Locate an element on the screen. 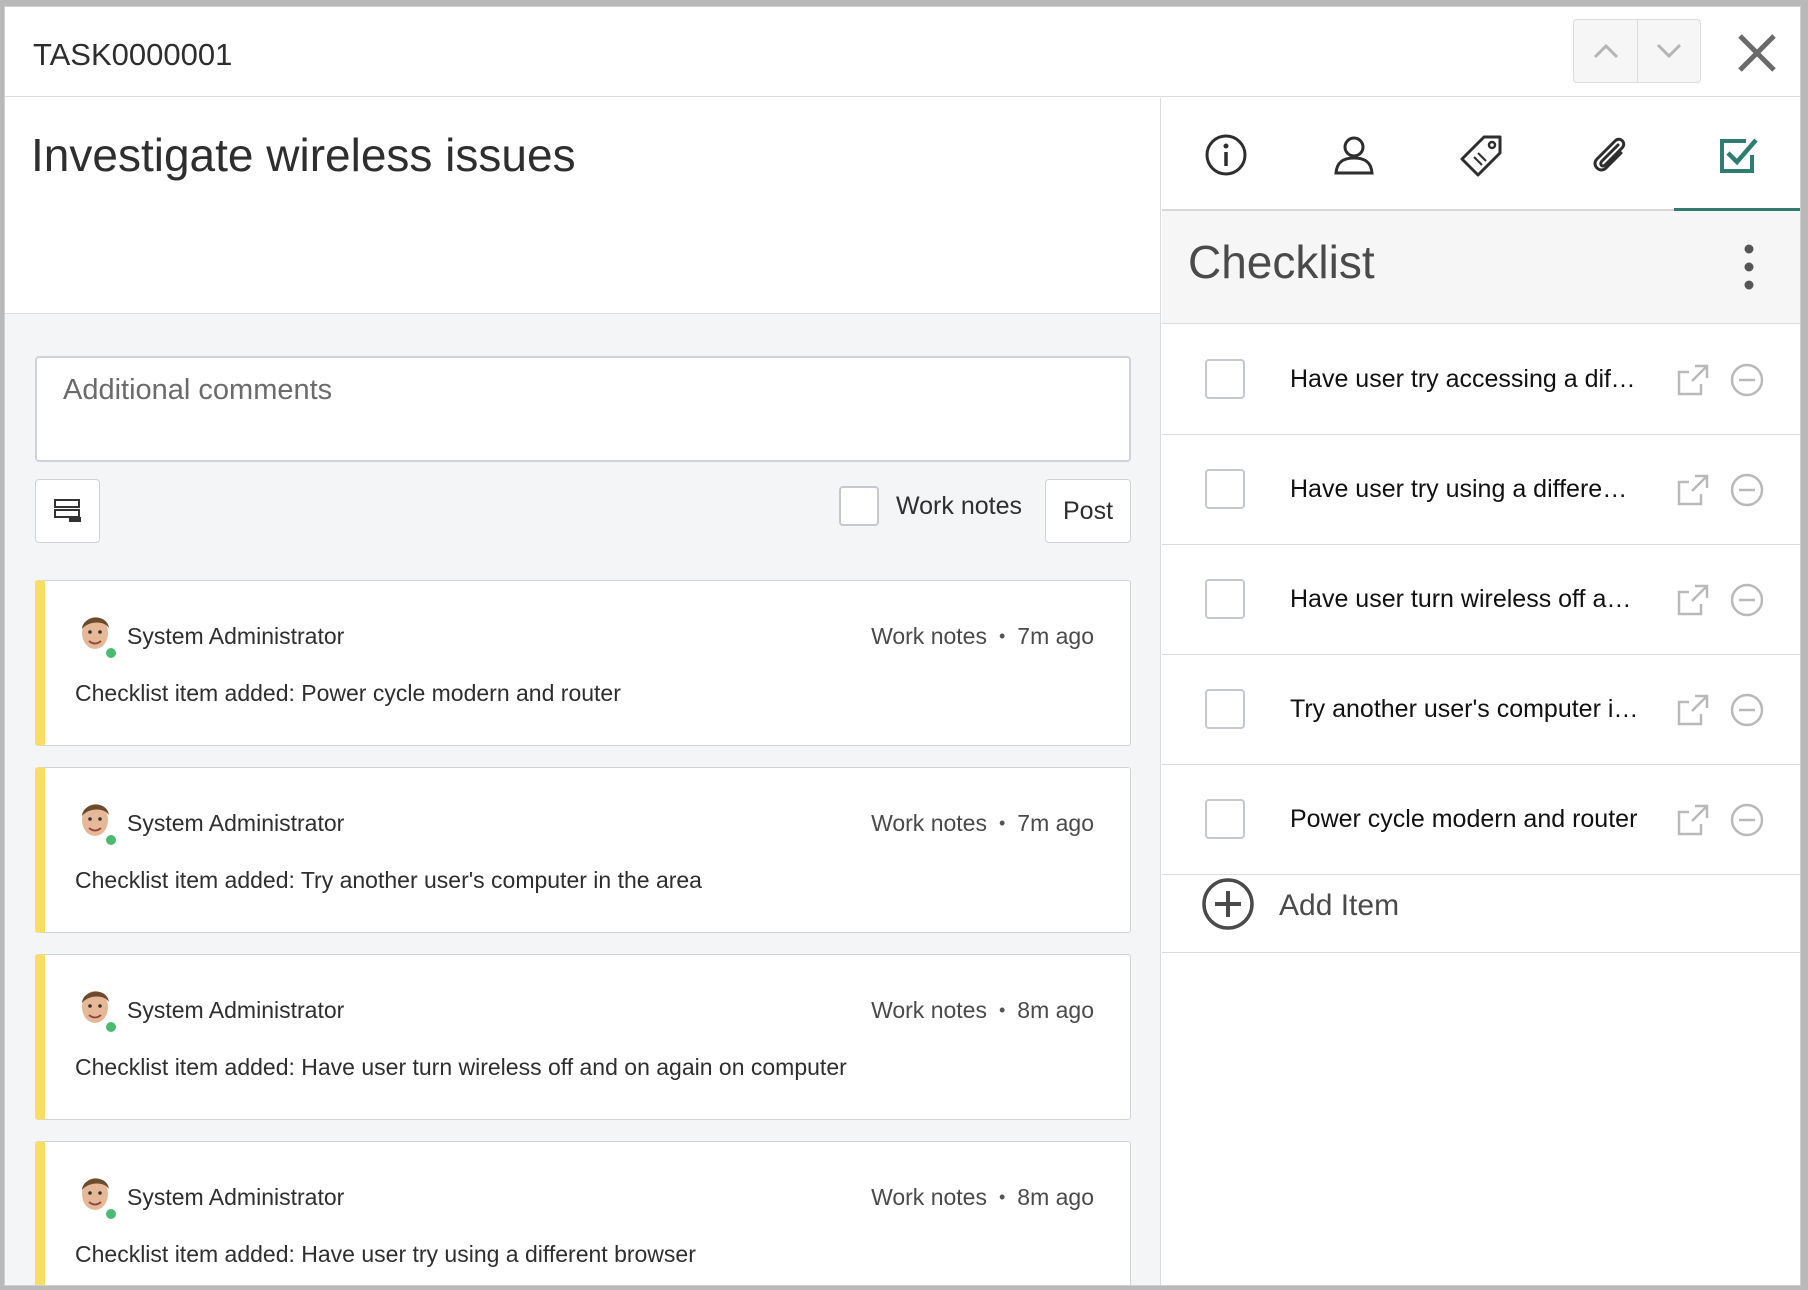 This screenshot has height=1290, width=1808. record-navigation is located at coordinates (1637, 51).